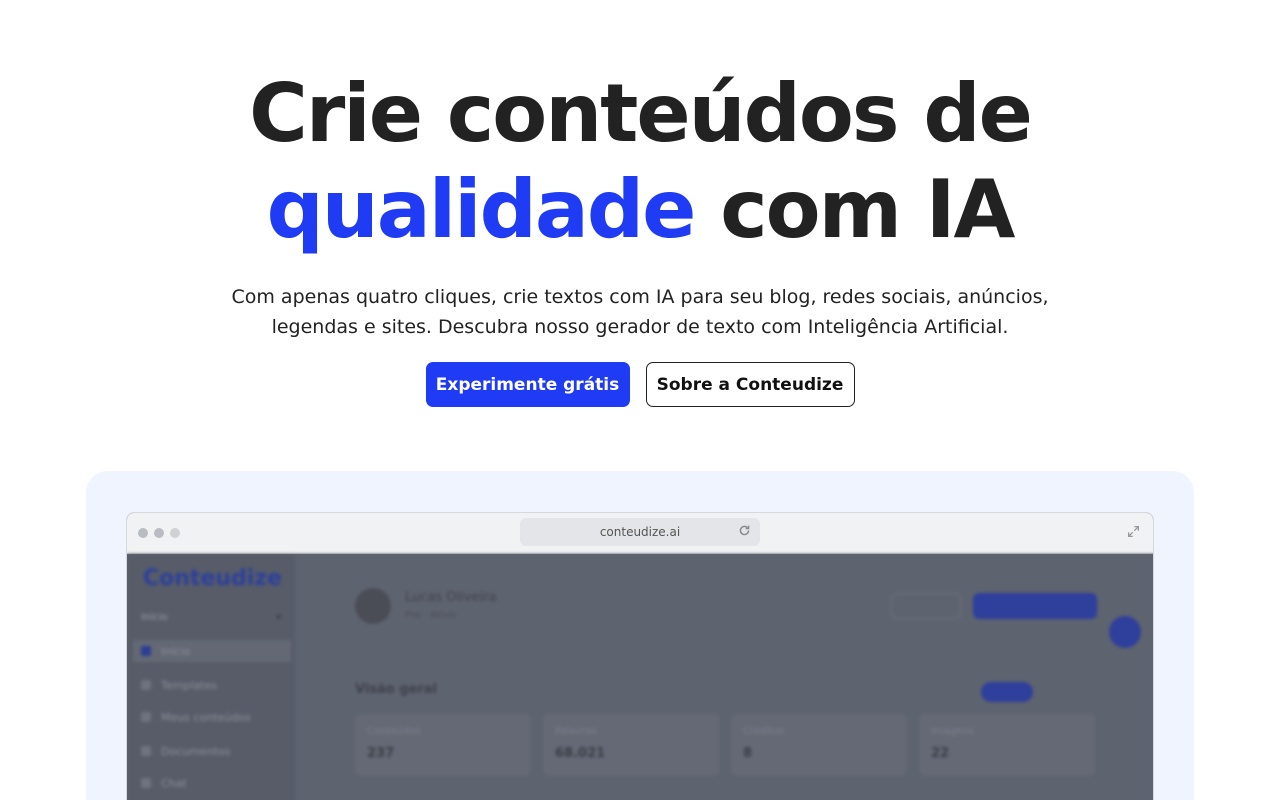 This screenshot has height=800, width=1280. I want to click on sidebar-item: Templates, so click(211, 685).